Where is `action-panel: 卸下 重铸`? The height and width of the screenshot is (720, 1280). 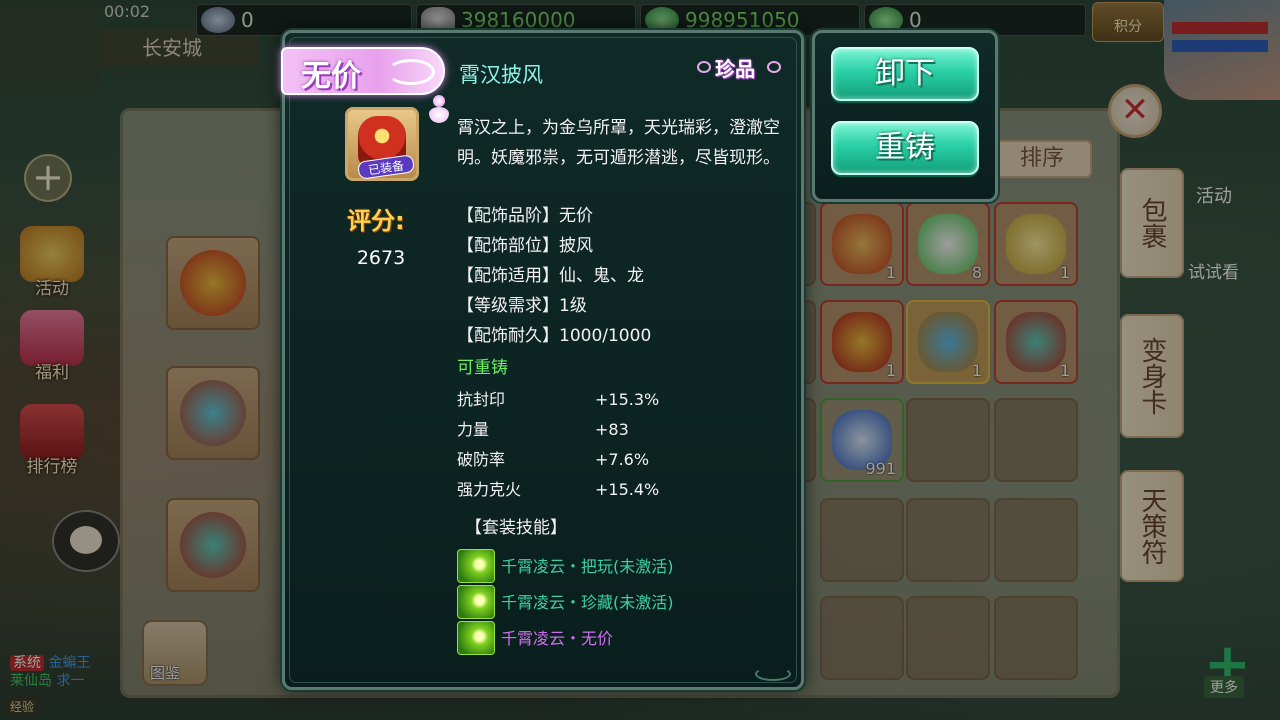 action-panel: 卸下 重铸 is located at coordinates (905, 116).